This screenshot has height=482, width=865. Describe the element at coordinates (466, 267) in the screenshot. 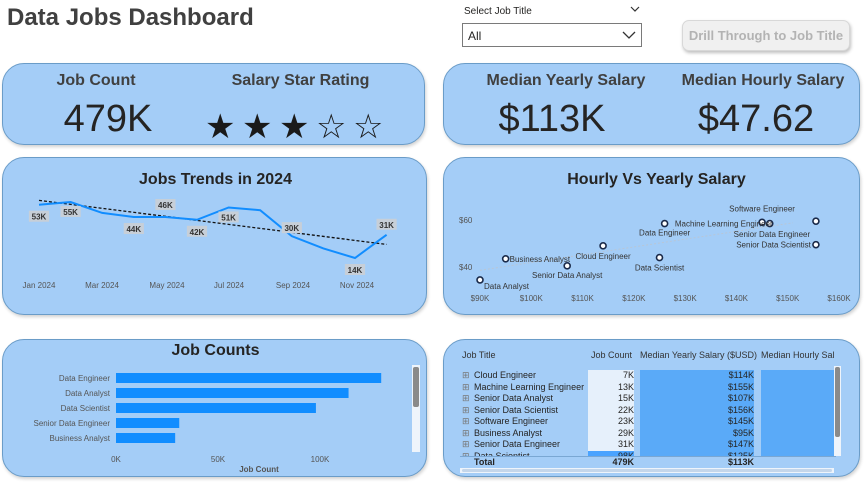

I see `y-tick-label: $40` at that location.